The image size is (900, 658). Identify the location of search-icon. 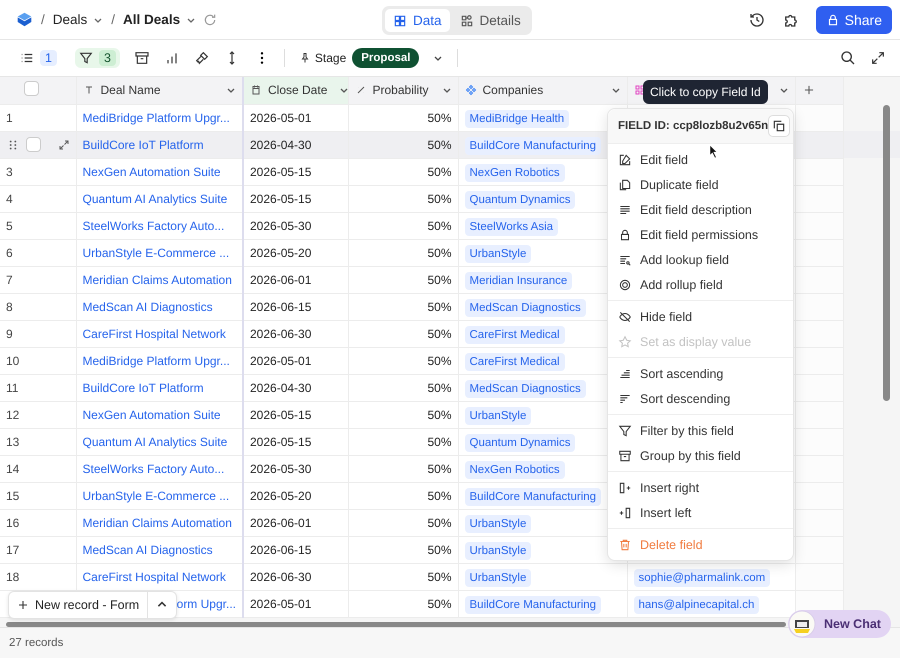
(848, 58).